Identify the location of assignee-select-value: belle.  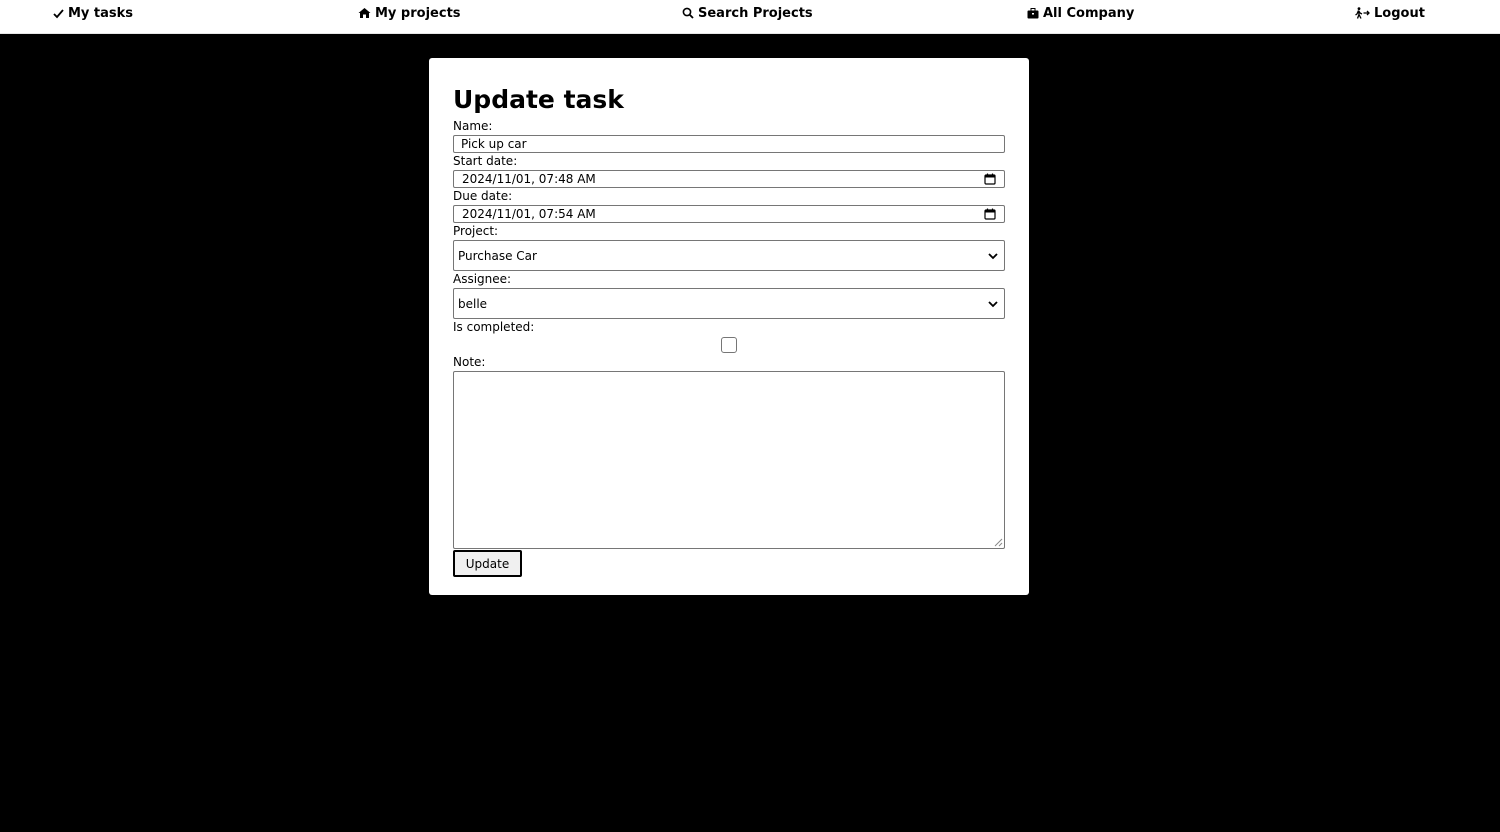
(473, 303).